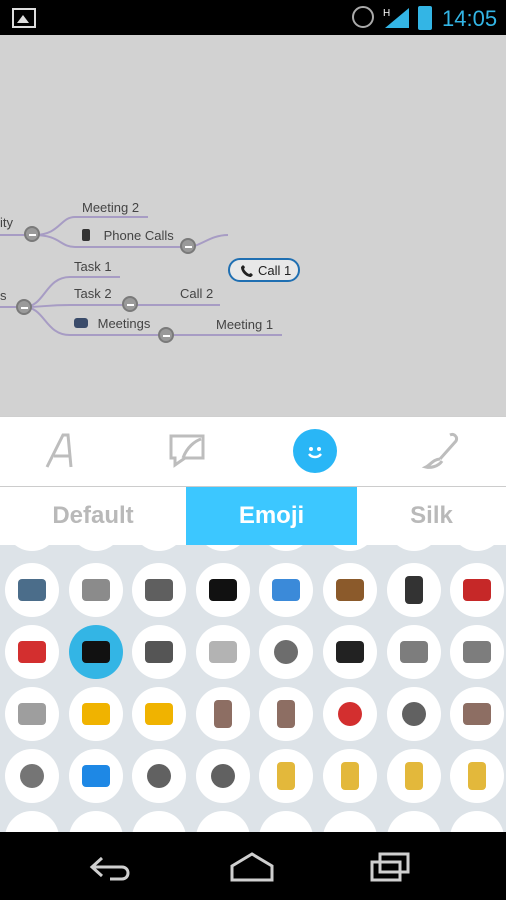  What do you see at coordinates (253, 17) in the screenshot?
I see `status-bar: H 14:05` at bounding box center [253, 17].